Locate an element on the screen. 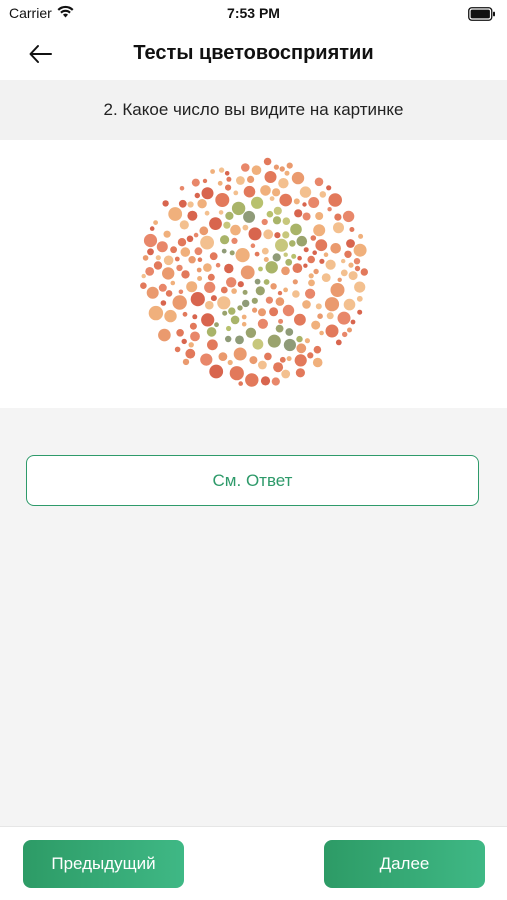 The height and width of the screenshot is (900, 507). next-button: Далее is located at coordinates (404, 864).